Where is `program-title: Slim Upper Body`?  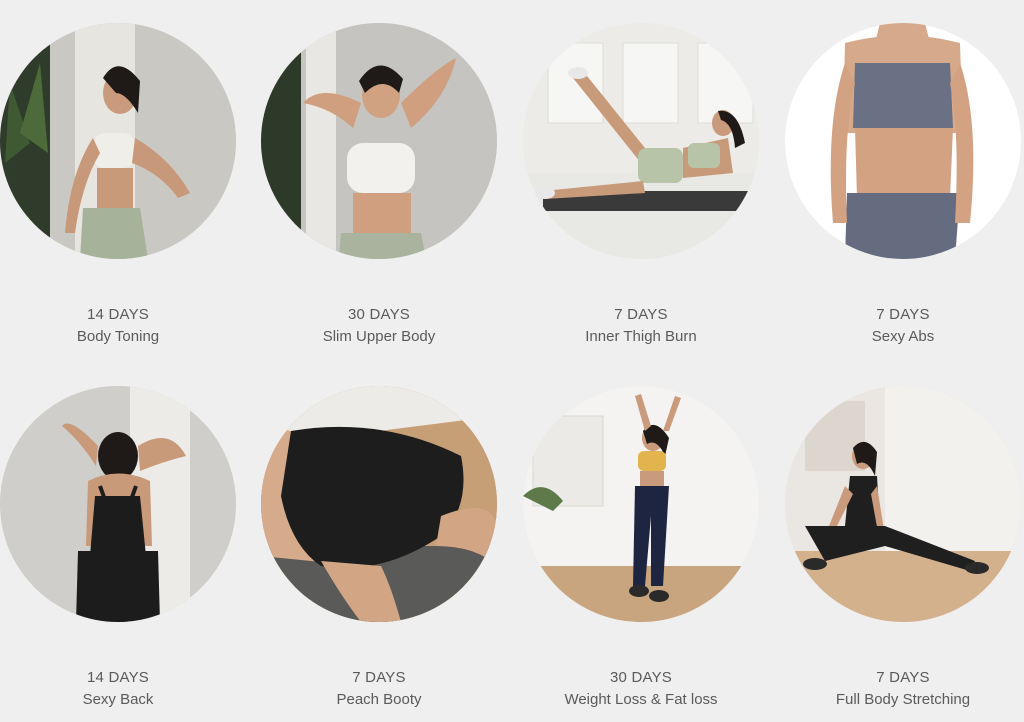 program-title: Slim Upper Body is located at coordinates (379, 337).